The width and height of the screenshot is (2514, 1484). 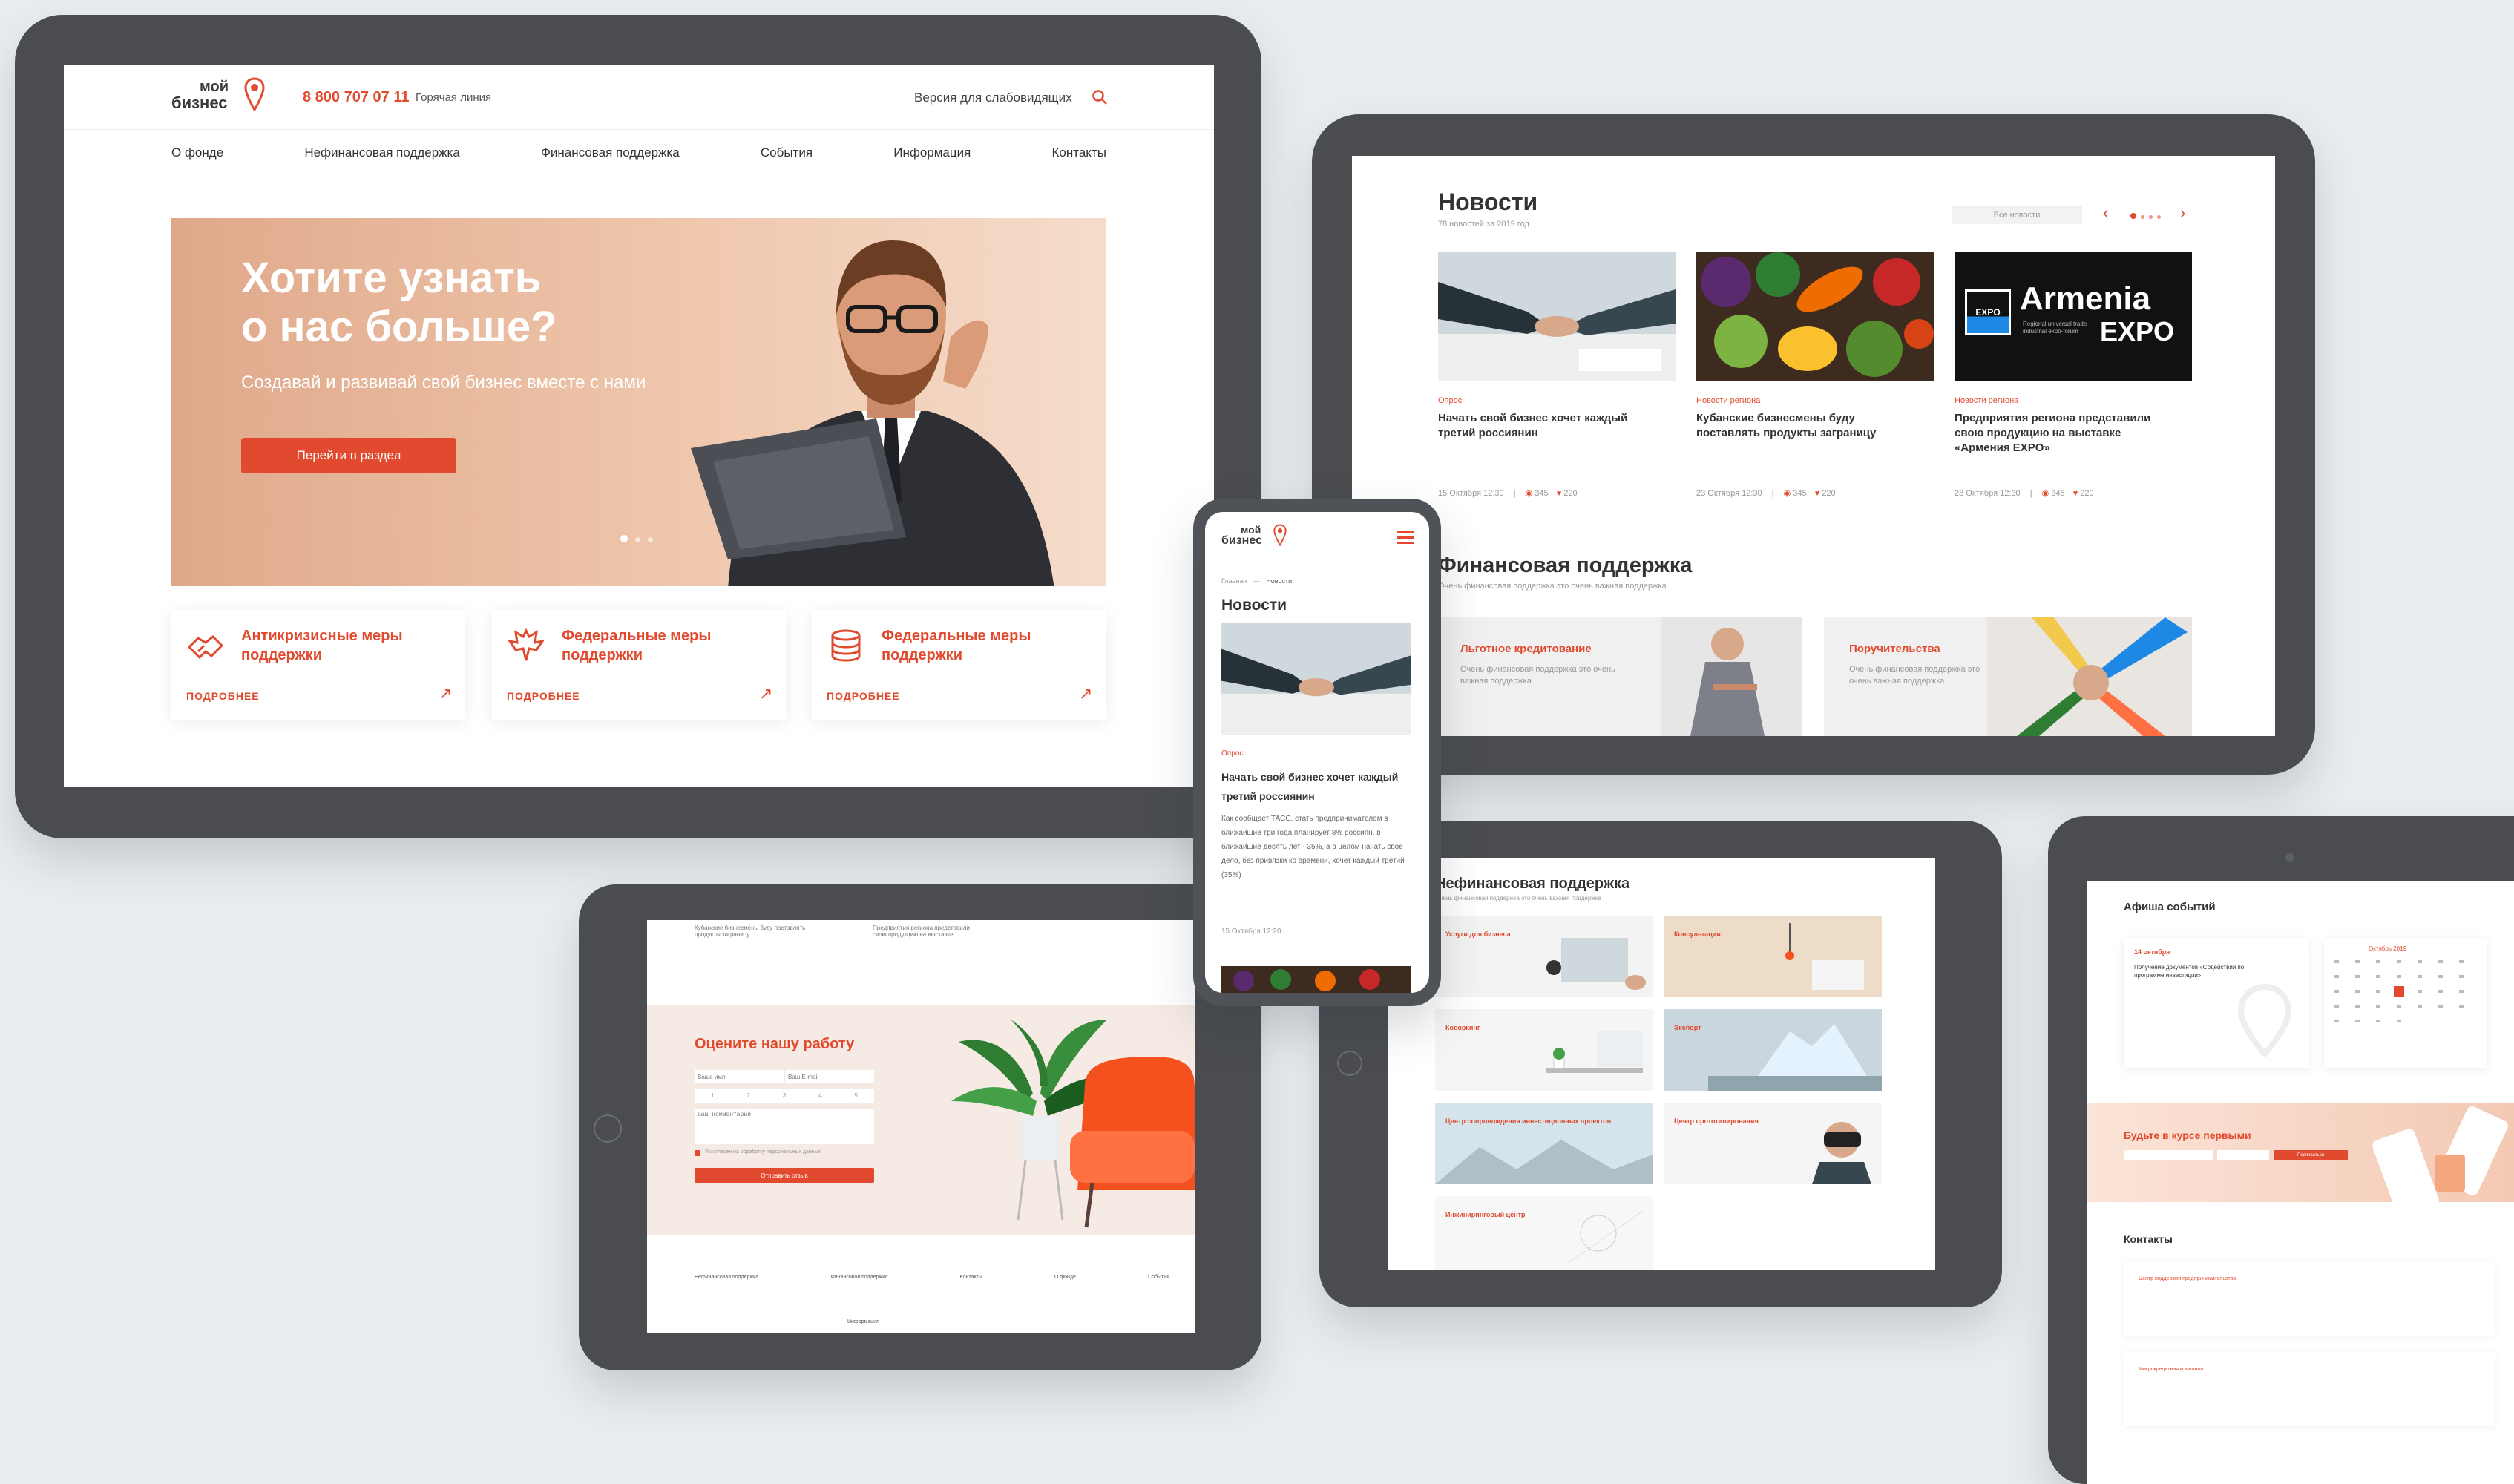 What do you see at coordinates (1542, 493) in the screenshot?
I see `news-card-1-views: 345` at bounding box center [1542, 493].